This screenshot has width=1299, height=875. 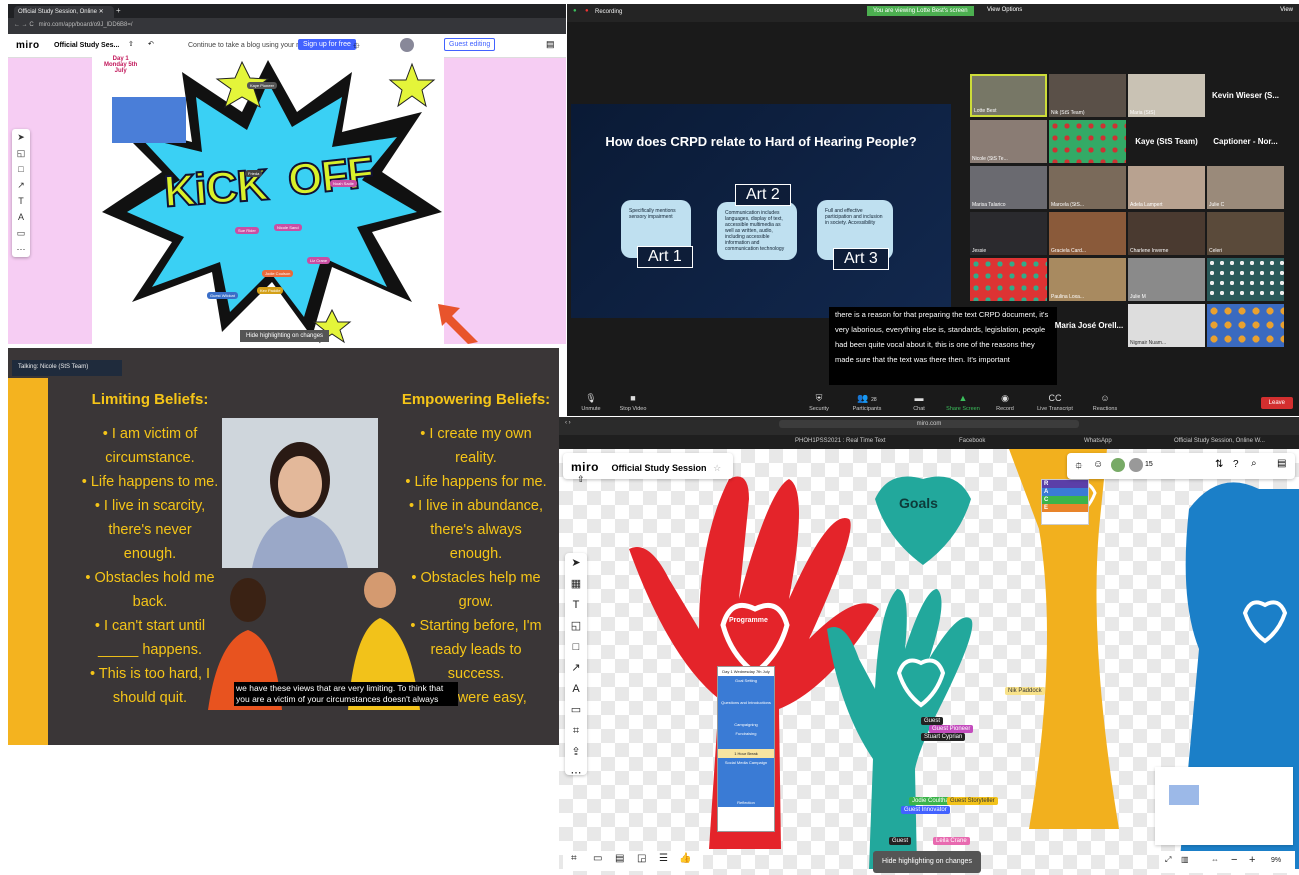 I want to click on address-bar: miro.com, so click(x=929, y=424).